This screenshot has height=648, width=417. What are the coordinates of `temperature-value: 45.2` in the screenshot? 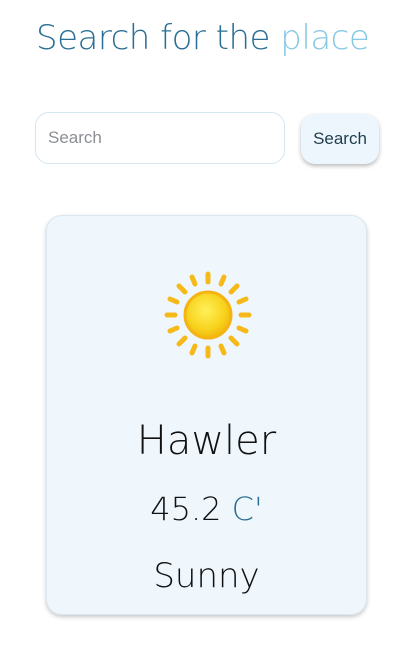 It's located at (186, 509).